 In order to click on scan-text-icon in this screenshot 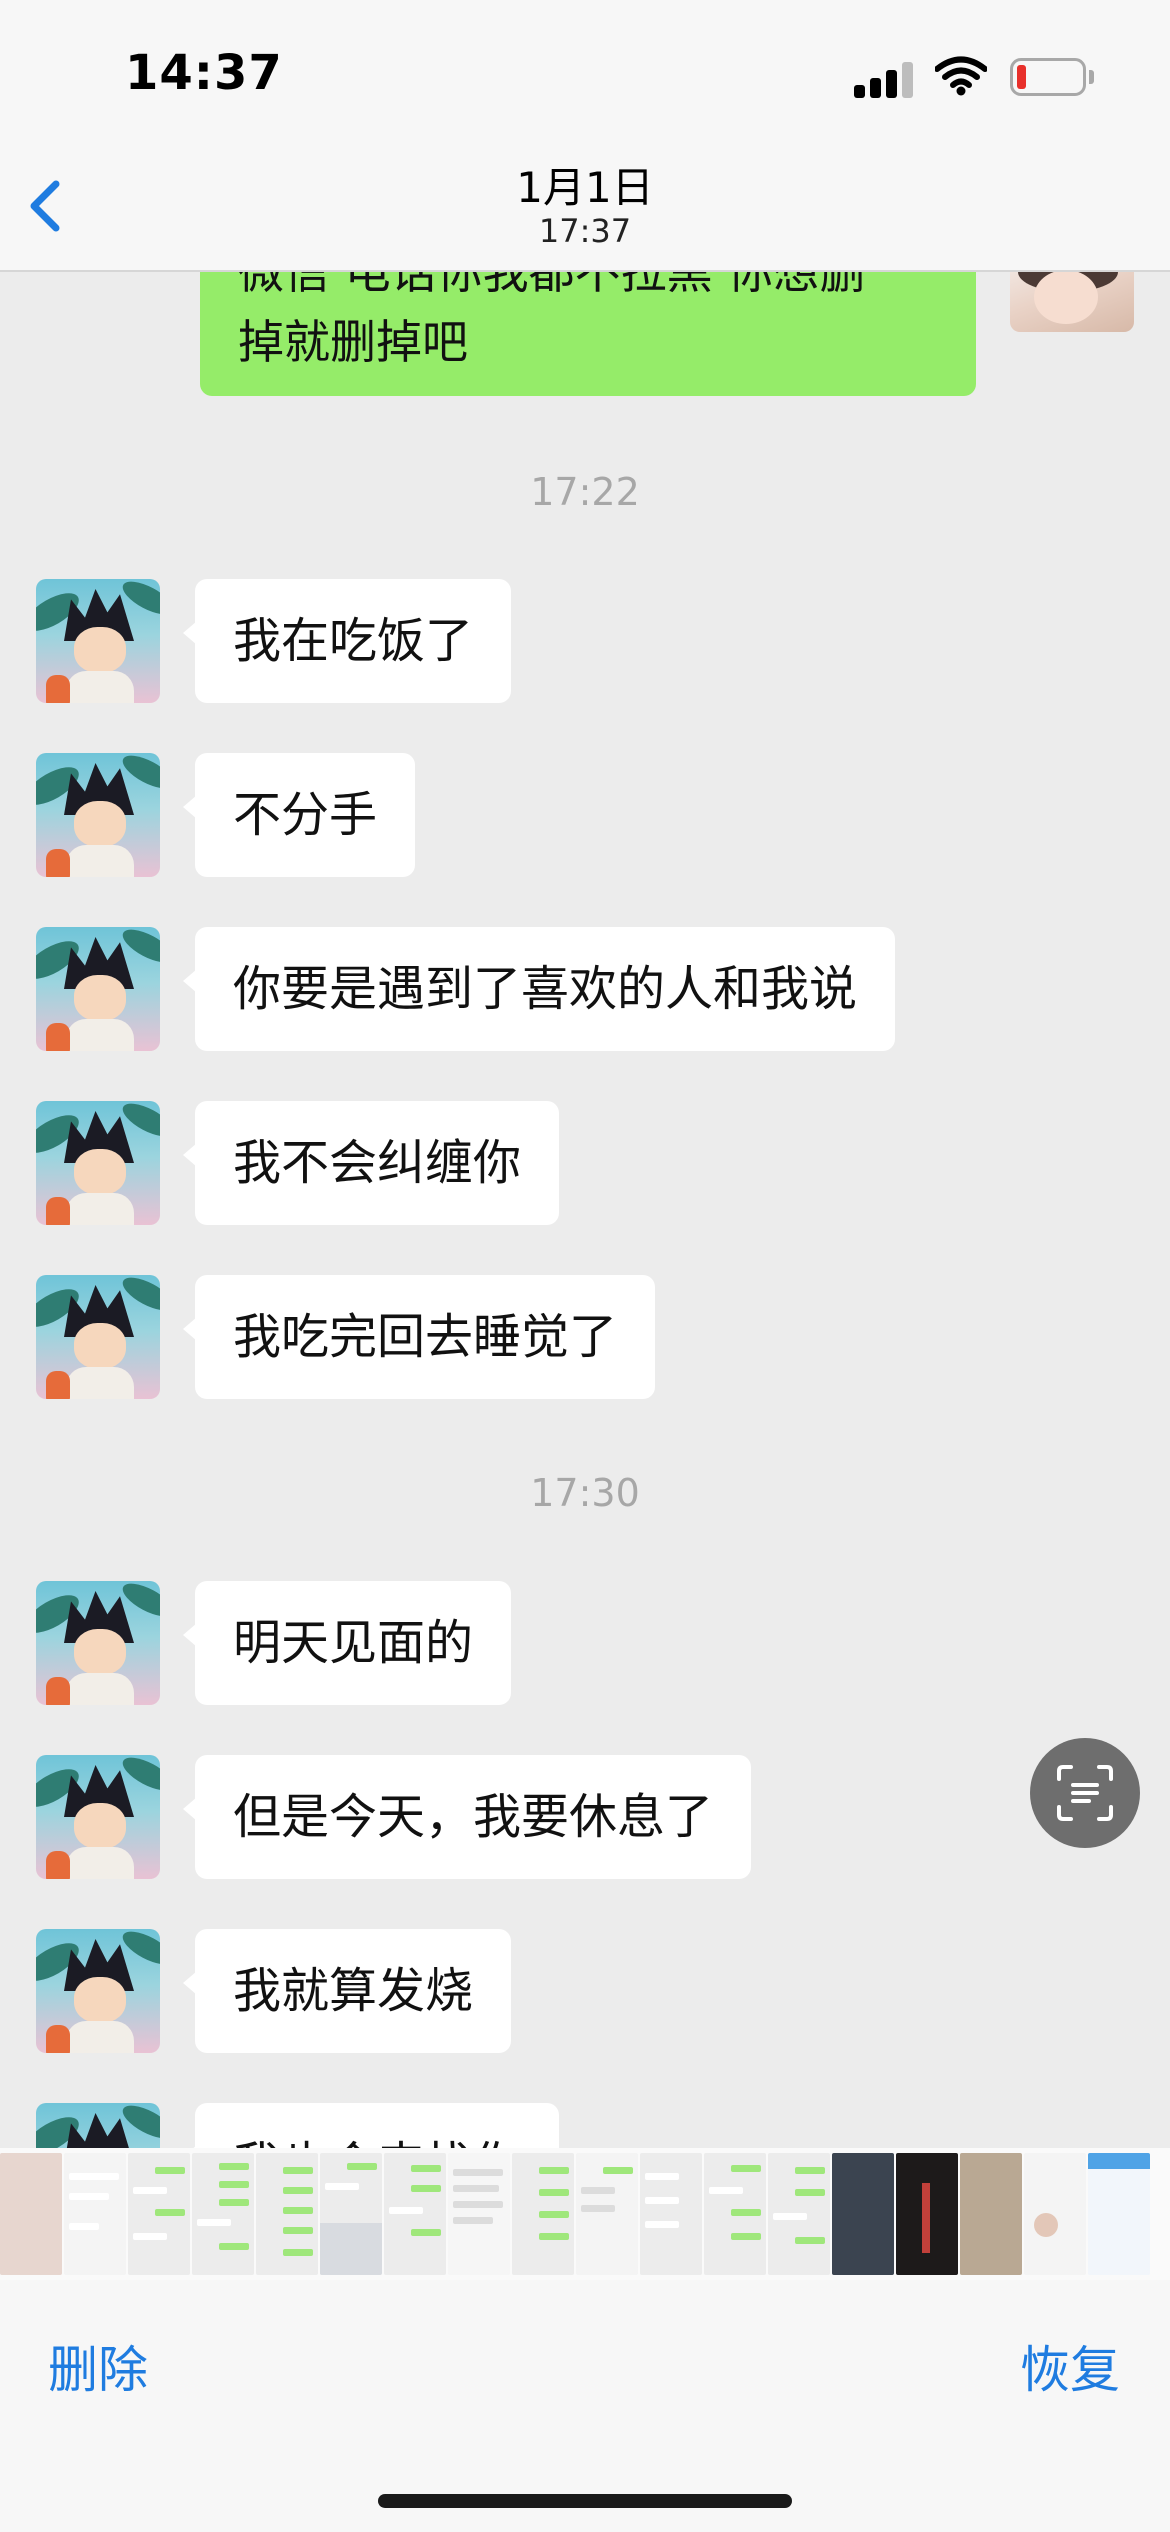, I will do `click(1085, 1793)`.